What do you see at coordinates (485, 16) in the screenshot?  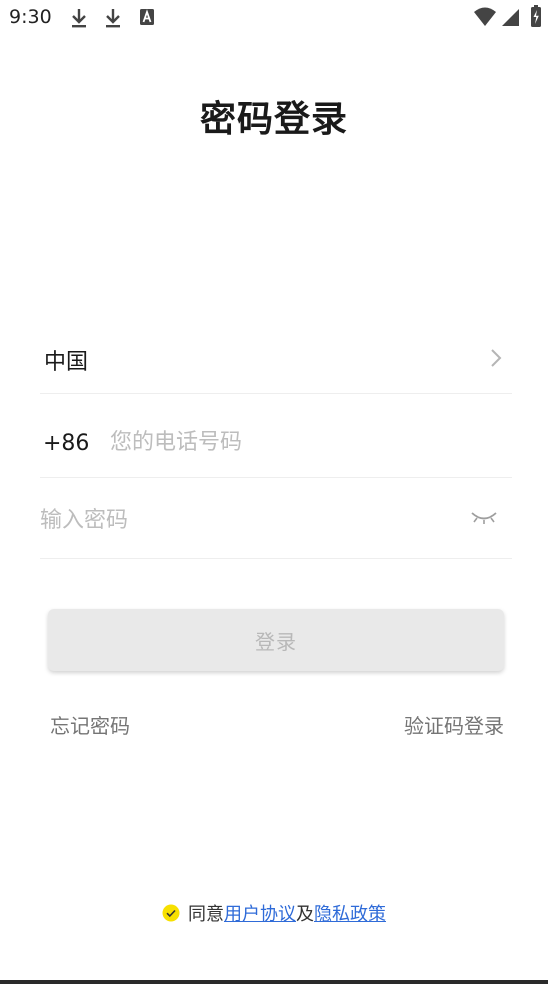 I see `wifi-icon` at bounding box center [485, 16].